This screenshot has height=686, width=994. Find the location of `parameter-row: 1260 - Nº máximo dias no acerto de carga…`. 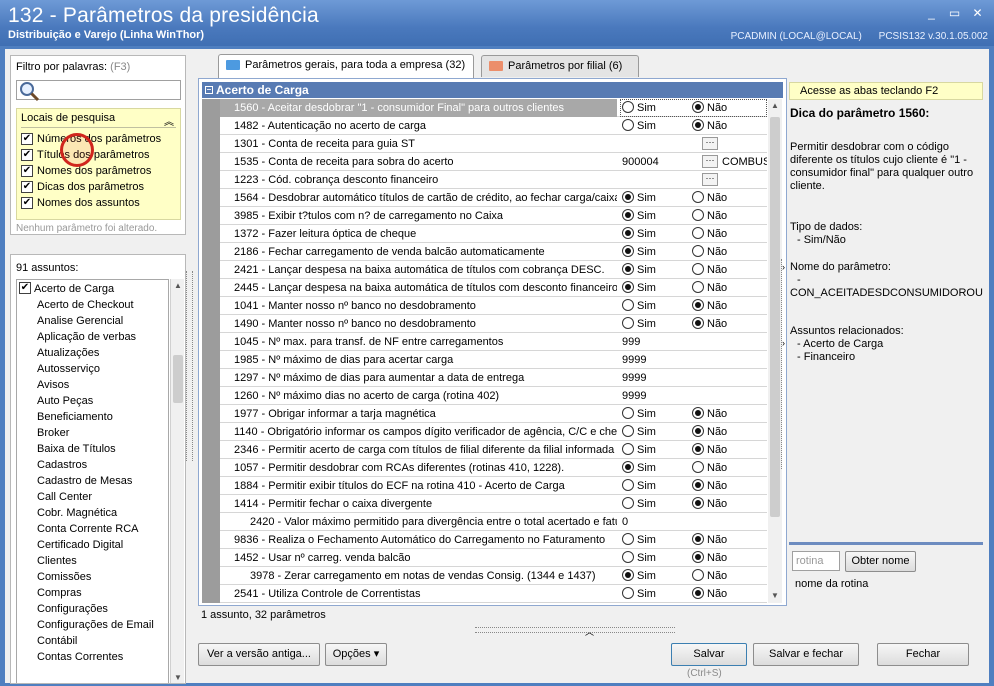

parameter-row: 1260 - Nº máximo dias no acerto de carga… is located at coordinates (484, 396).